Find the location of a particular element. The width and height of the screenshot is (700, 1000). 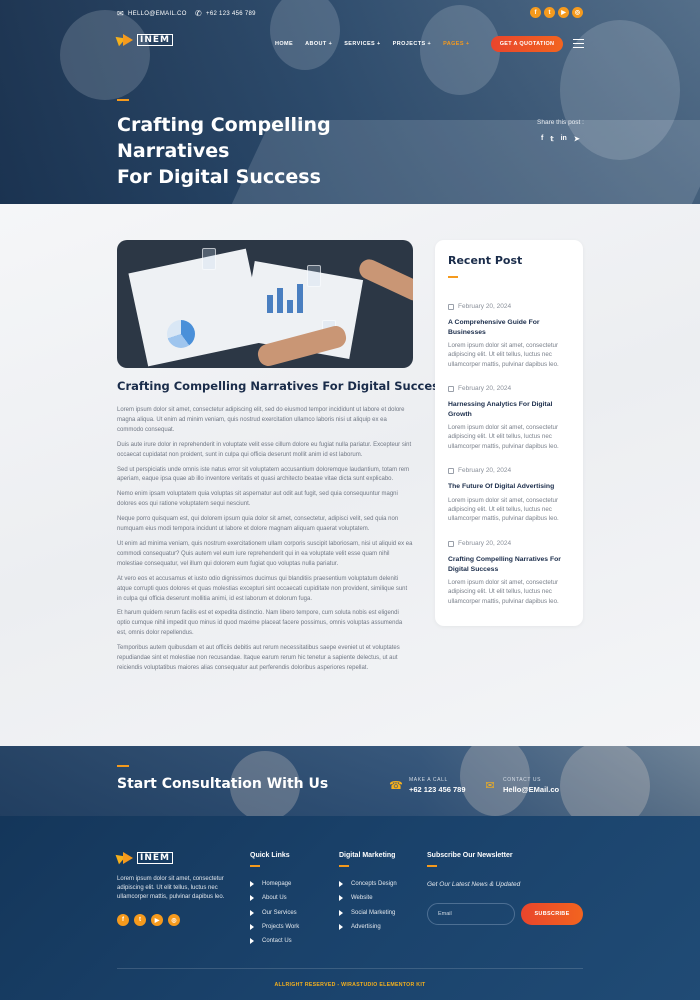

footer-link: Projects Work is located at coordinates (274, 927).